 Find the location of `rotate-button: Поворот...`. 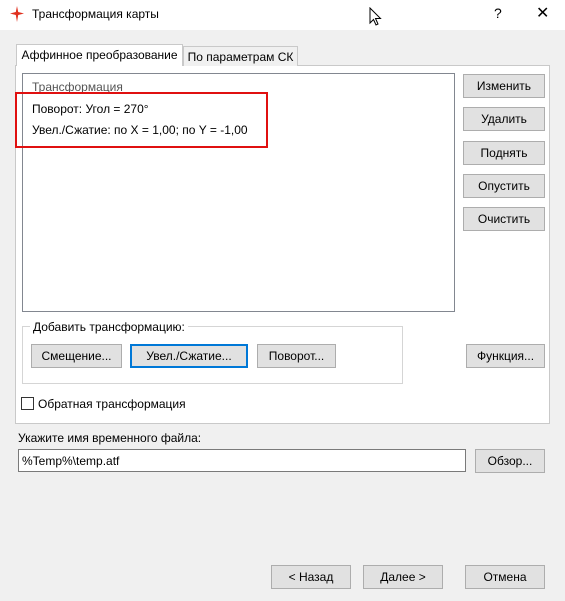

rotate-button: Поворот... is located at coordinates (296, 356).